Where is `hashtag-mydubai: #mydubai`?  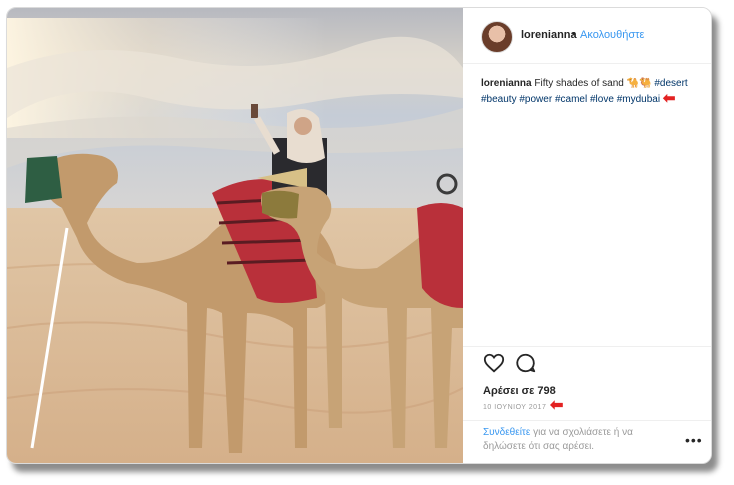 hashtag-mydubai: #mydubai is located at coordinates (638, 99).